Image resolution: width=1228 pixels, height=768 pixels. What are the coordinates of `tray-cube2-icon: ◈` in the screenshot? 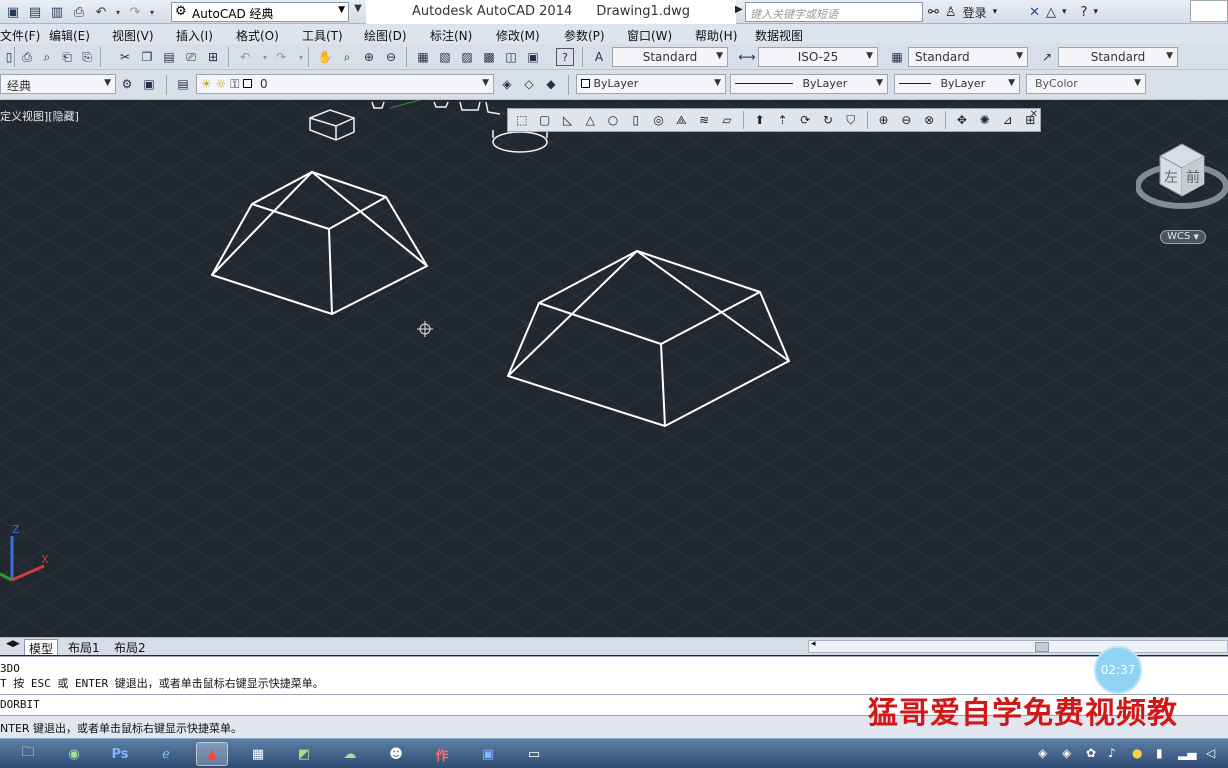 It's located at (1066, 753).